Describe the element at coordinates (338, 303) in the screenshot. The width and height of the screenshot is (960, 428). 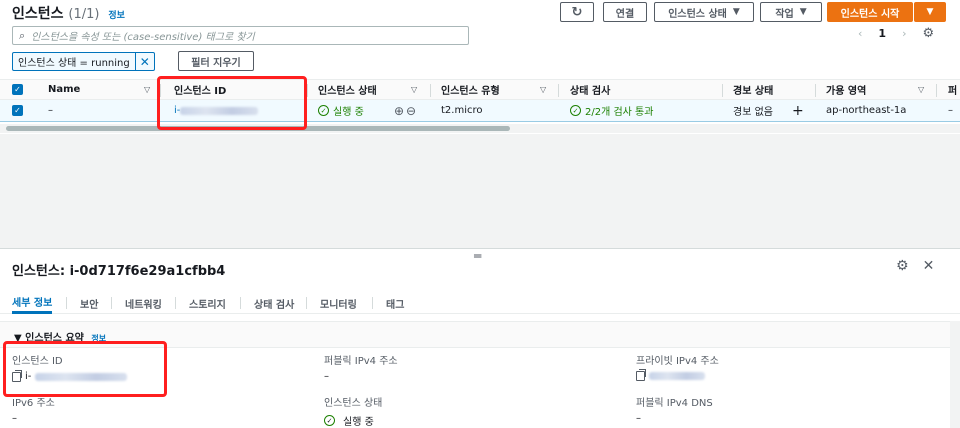
I see `tab-monitoring: 모니터링` at that location.